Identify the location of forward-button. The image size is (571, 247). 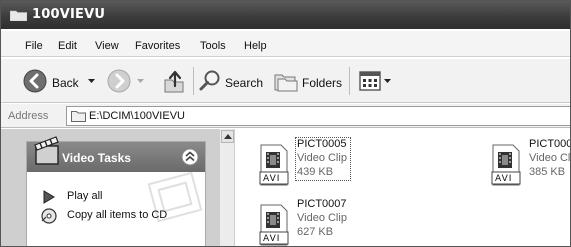
(126, 81).